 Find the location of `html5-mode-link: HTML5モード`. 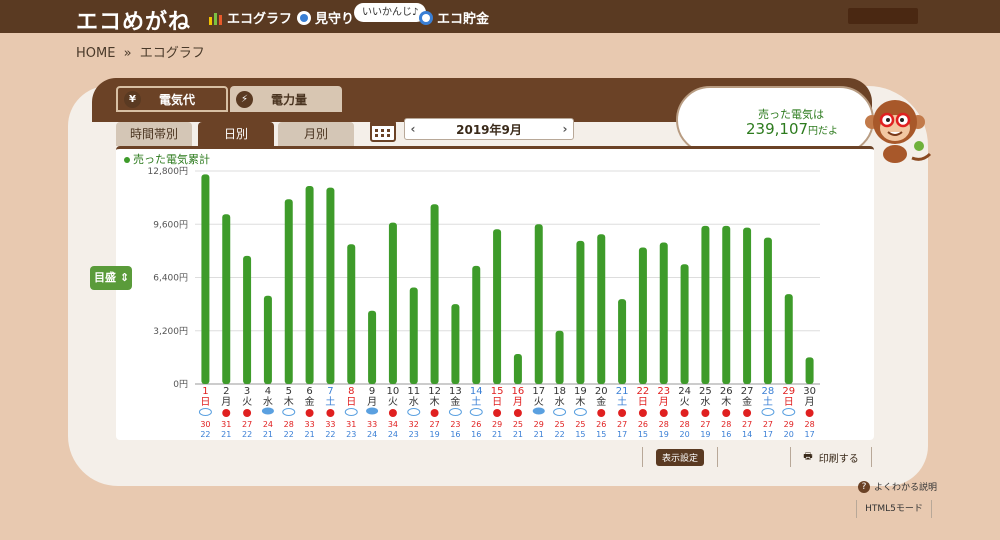

html5-mode-link: HTML5モード is located at coordinates (894, 509).